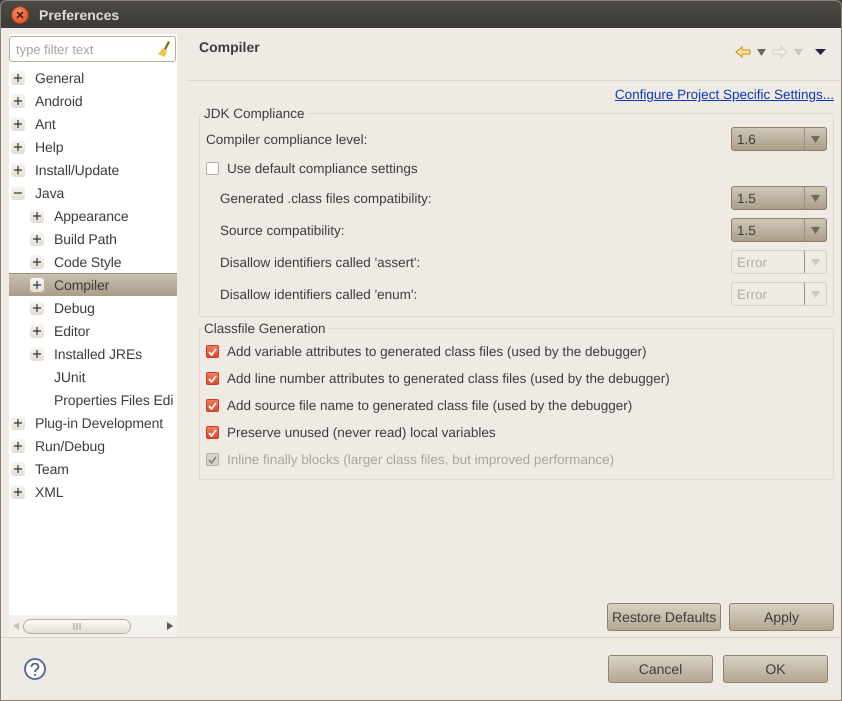  Describe the element at coordinates (437, 351) in the screenshot. I see `checkbox-label: Add variable attributes to generated class files (used by the debugger)` at that location.